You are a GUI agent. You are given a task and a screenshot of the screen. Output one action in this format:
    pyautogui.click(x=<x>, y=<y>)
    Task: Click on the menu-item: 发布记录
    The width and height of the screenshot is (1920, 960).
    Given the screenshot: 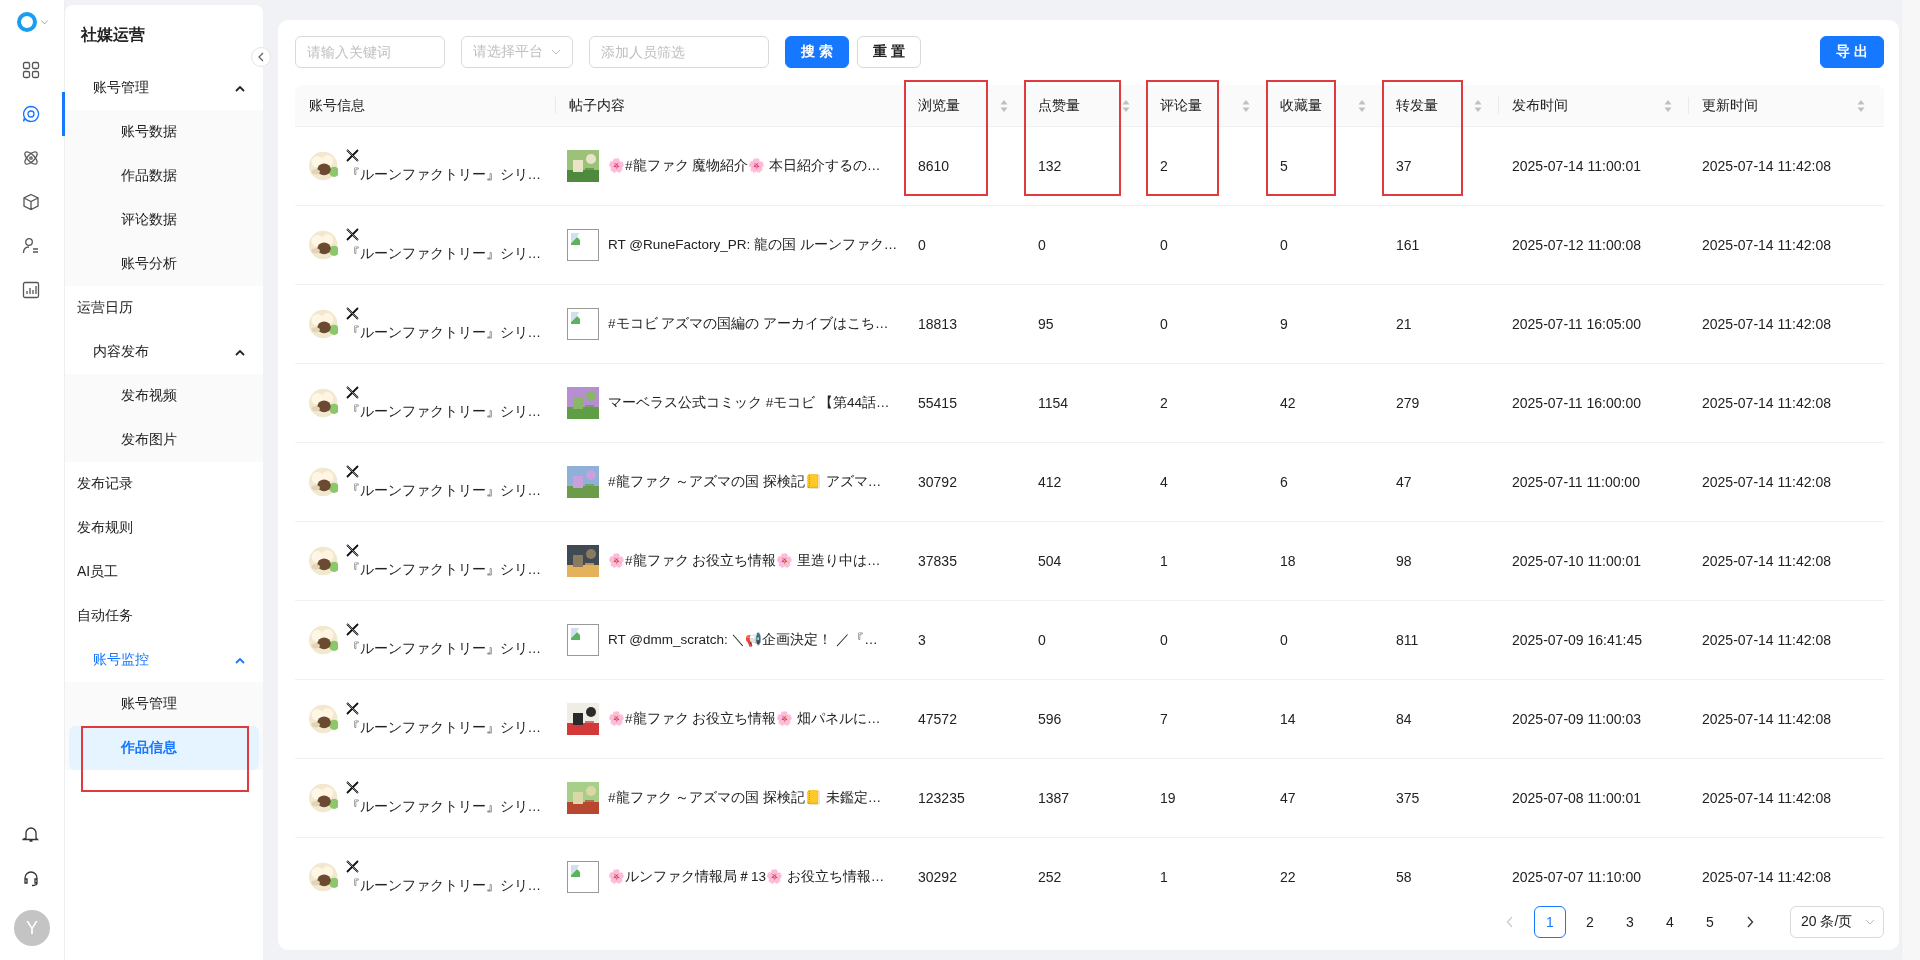 What is the action you would take?
    pyautogui.click(x=164, y=484)
    